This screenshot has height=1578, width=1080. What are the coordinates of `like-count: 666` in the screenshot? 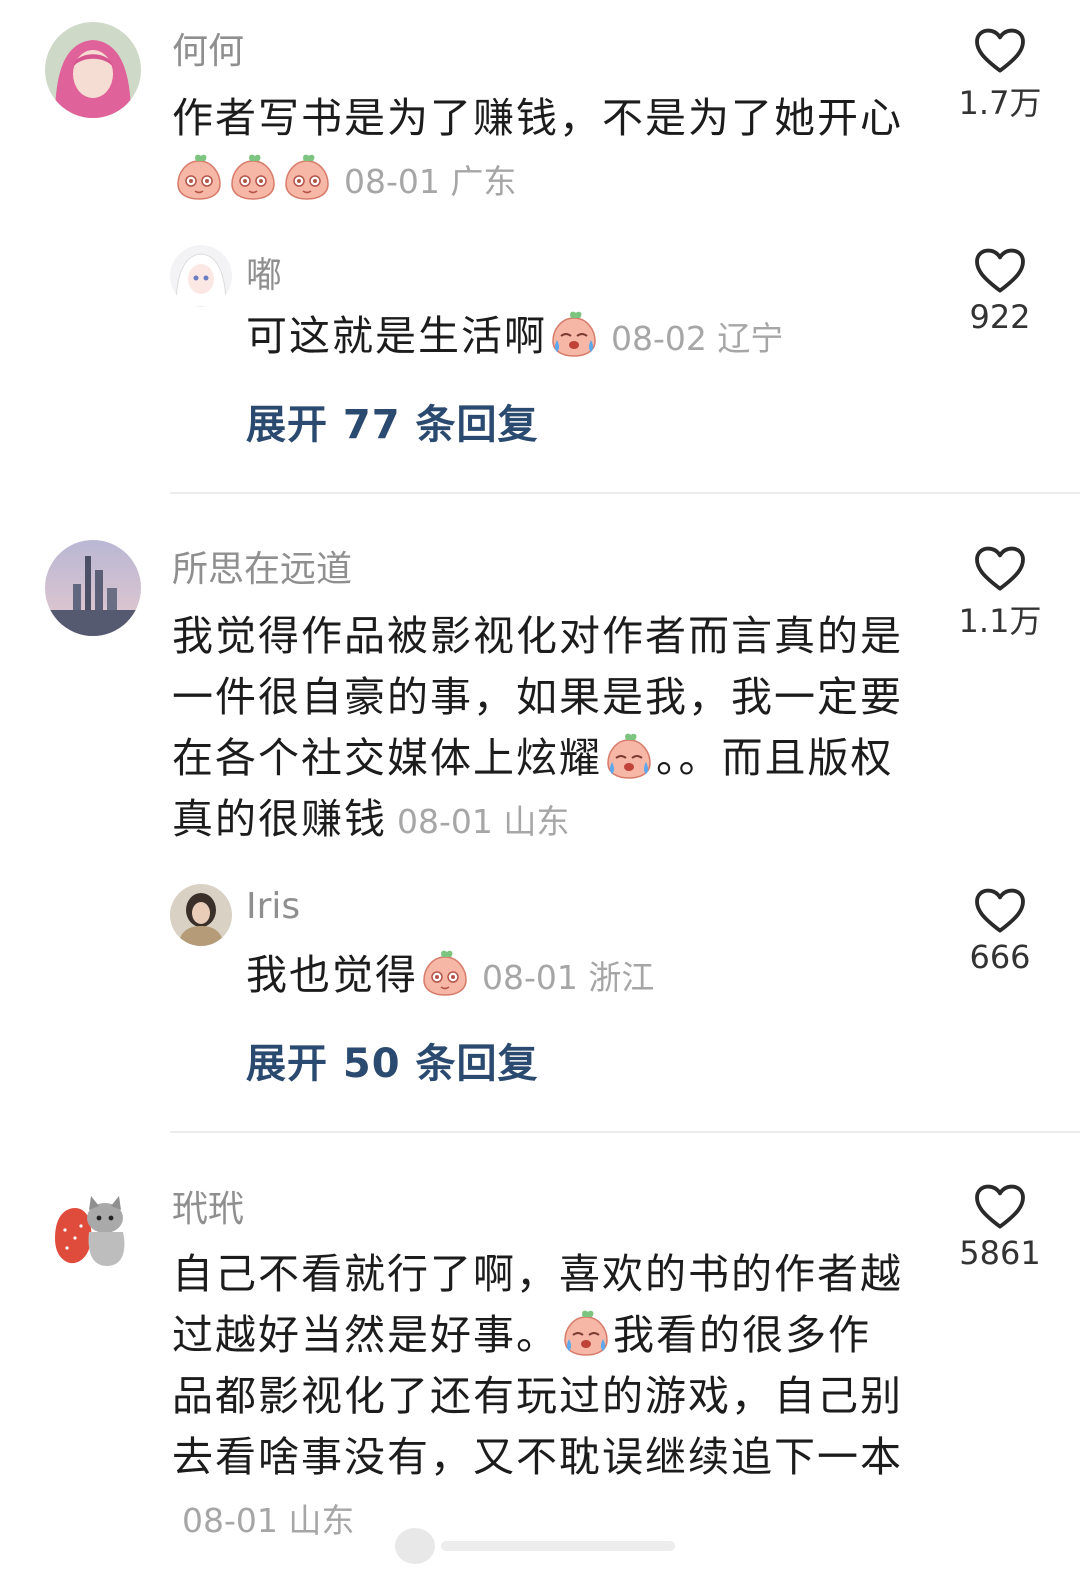 It's located at (1000, 957).